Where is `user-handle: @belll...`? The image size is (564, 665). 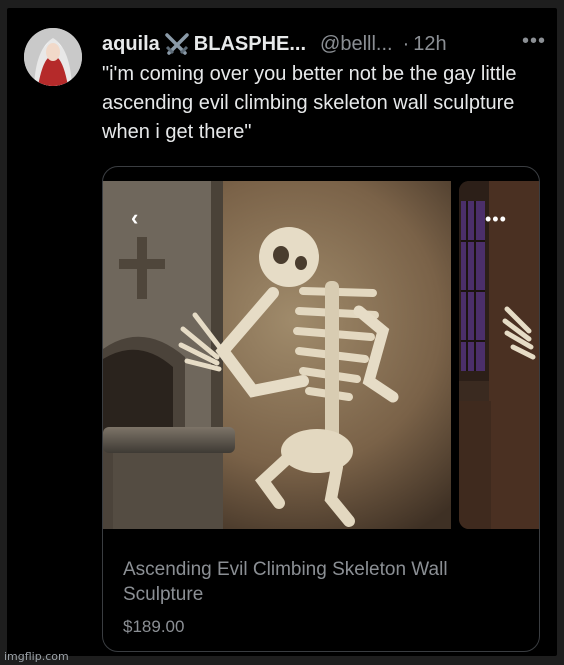 user-handle: @belll... is located at coordinates (356, 44).